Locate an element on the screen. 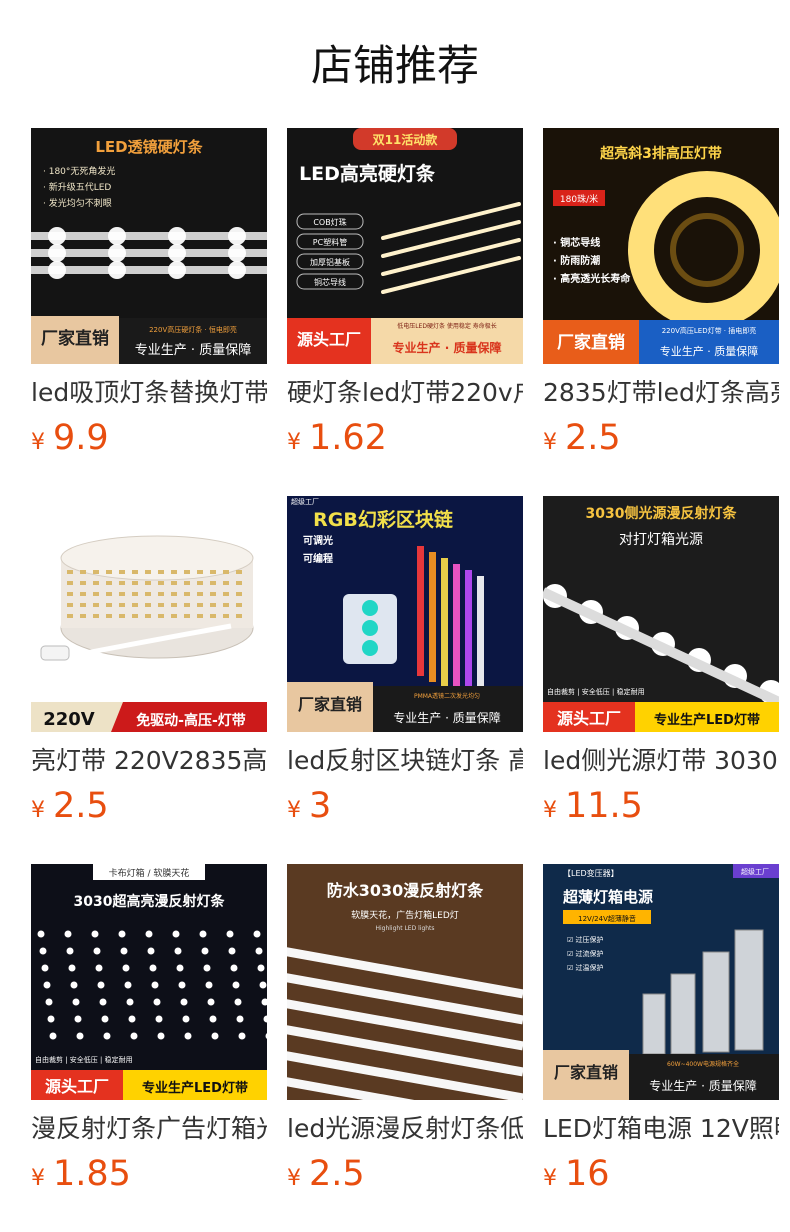 This screenshot has width=790, height=1232. price-value: 16 is located at coordinates (587, 1174).